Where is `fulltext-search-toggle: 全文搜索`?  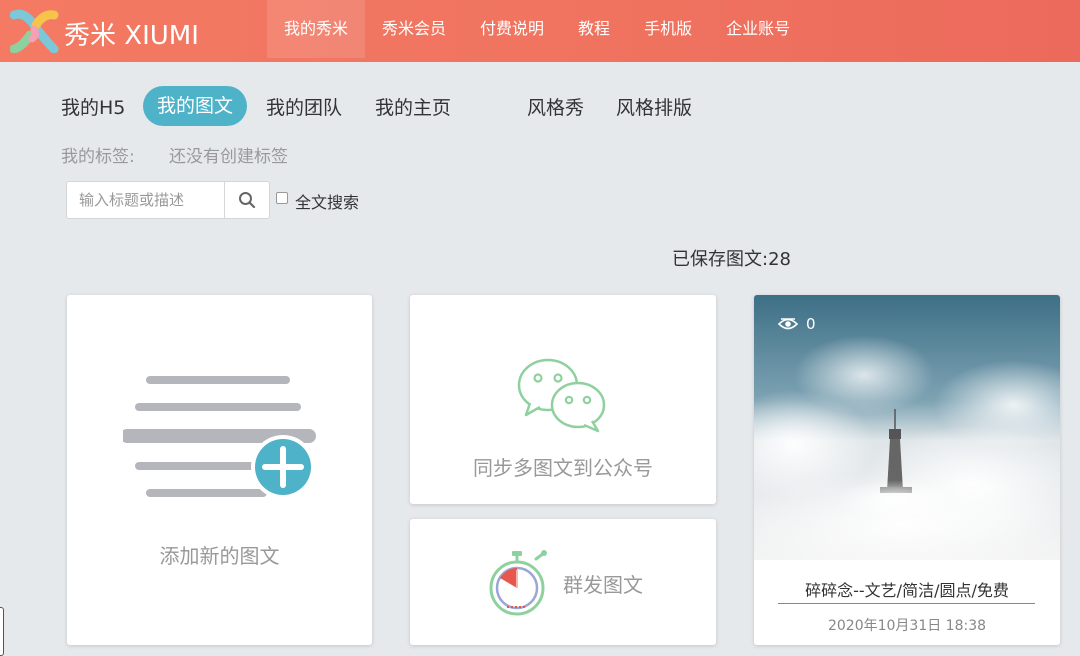
fulltext-search-toggle: 全文搜索 is located at coordinates (317, 201).